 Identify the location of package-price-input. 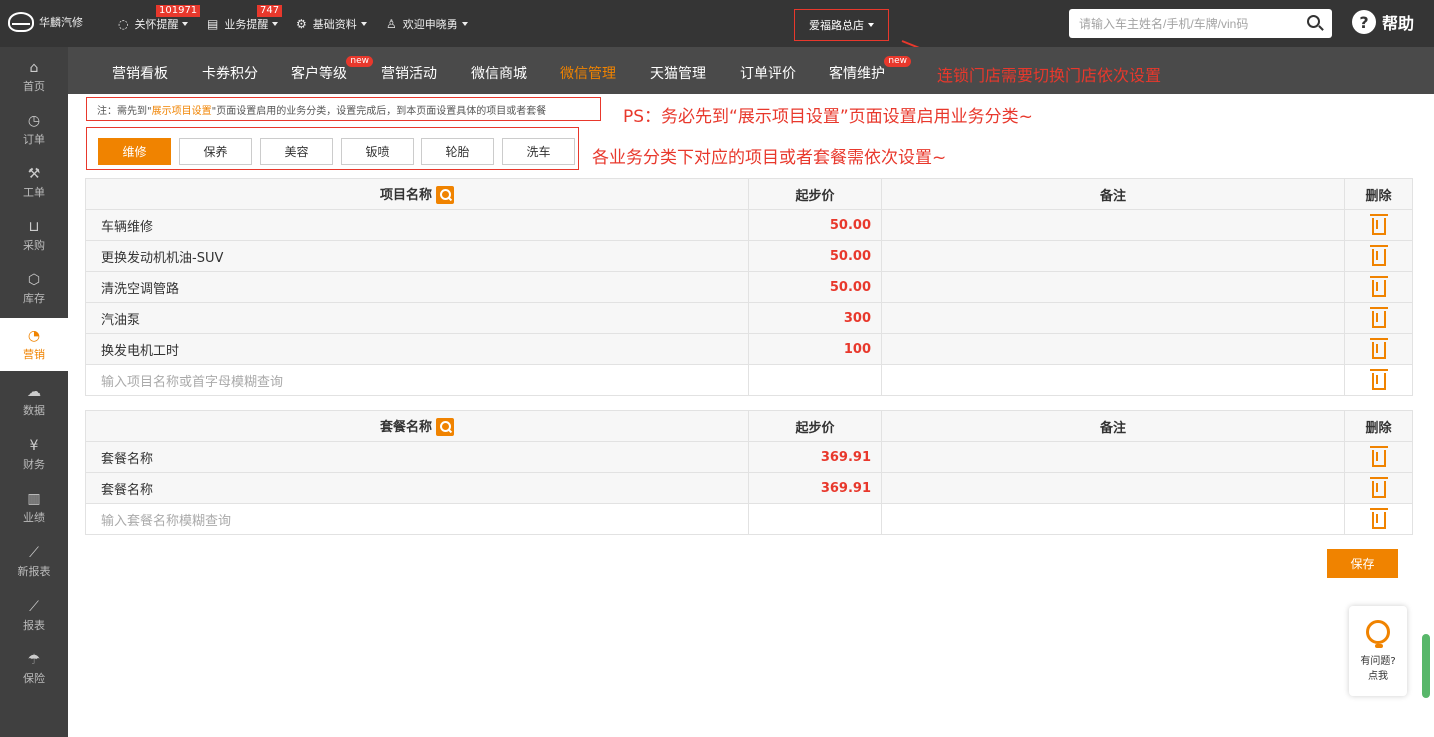
(815, 519).